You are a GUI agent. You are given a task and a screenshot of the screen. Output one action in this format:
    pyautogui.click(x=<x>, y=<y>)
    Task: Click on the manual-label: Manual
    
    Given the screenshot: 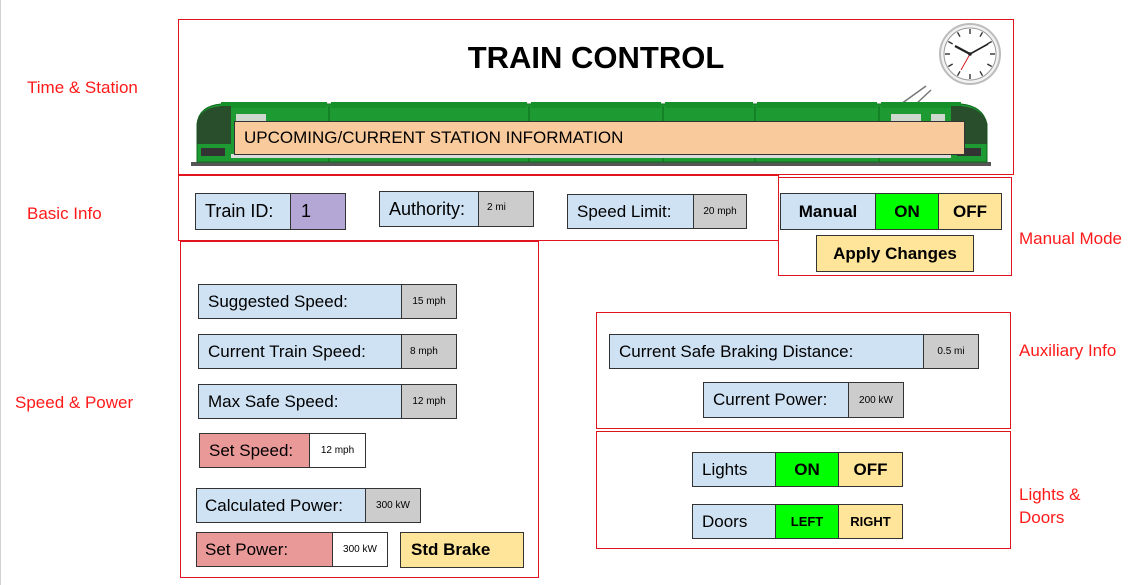 What is the action you would take?
    pyautogui.click(x=828, y=211)
    